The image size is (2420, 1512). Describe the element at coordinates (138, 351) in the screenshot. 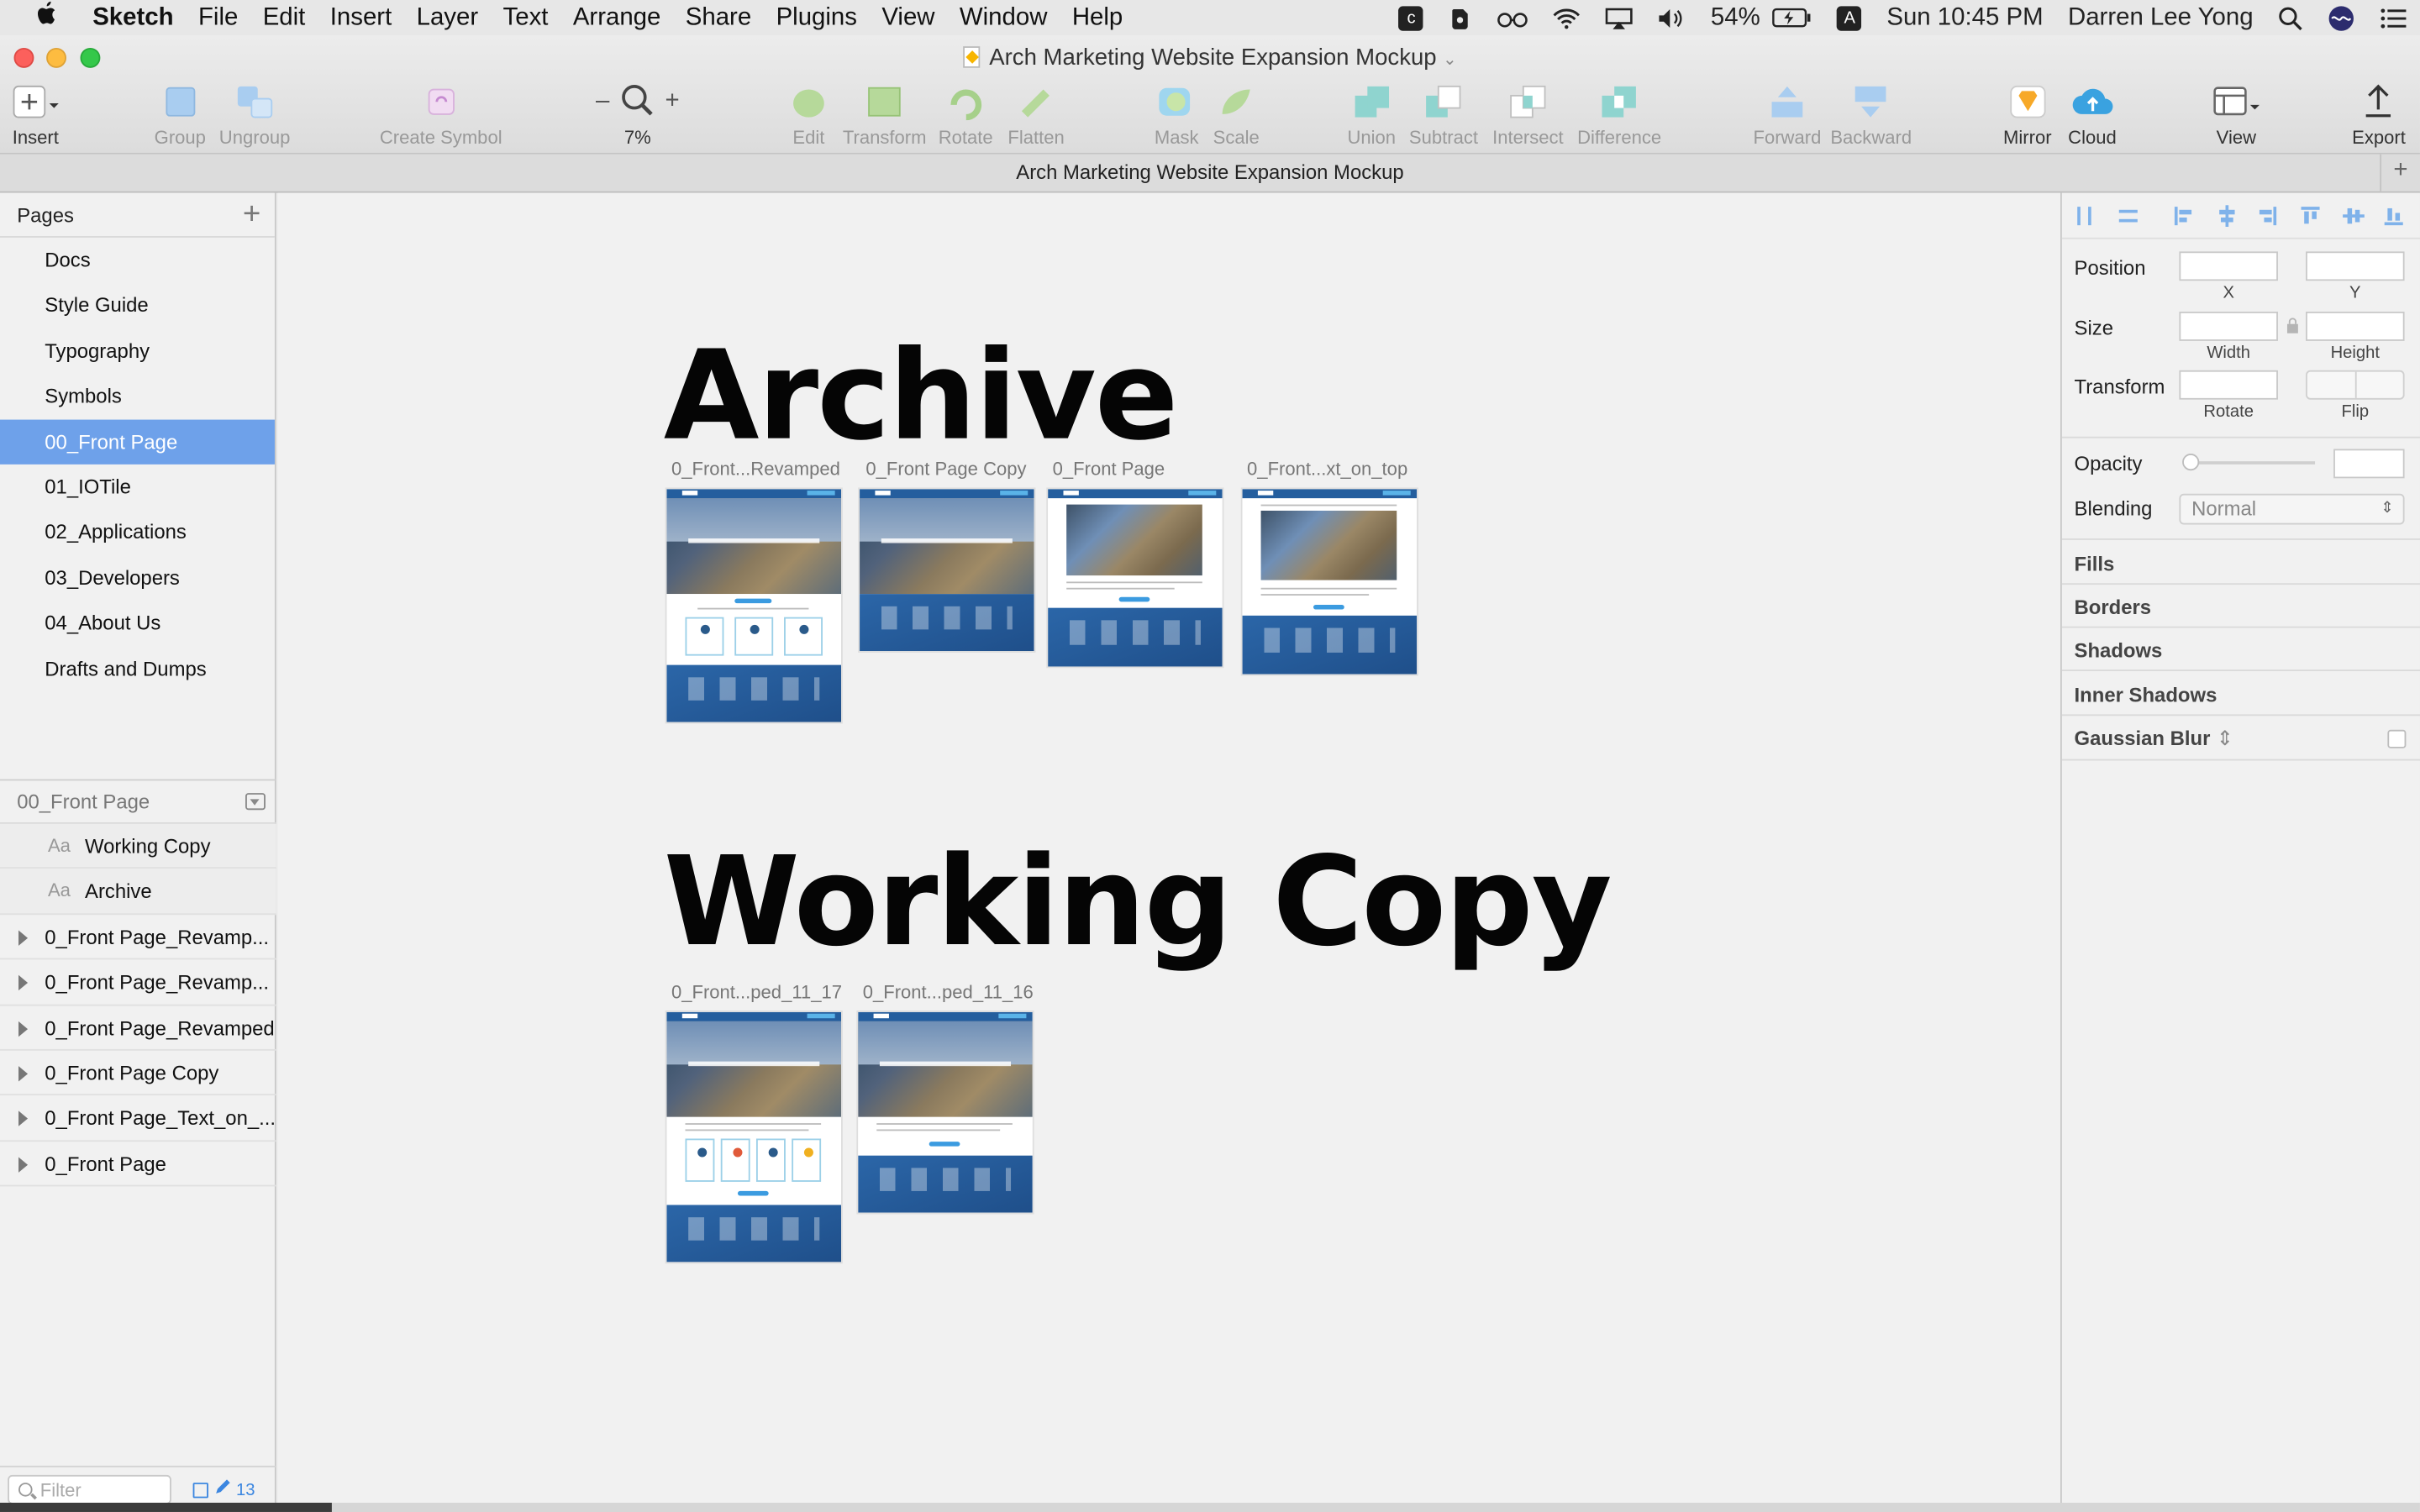

I see `page-item-typography: Typography` at that location.